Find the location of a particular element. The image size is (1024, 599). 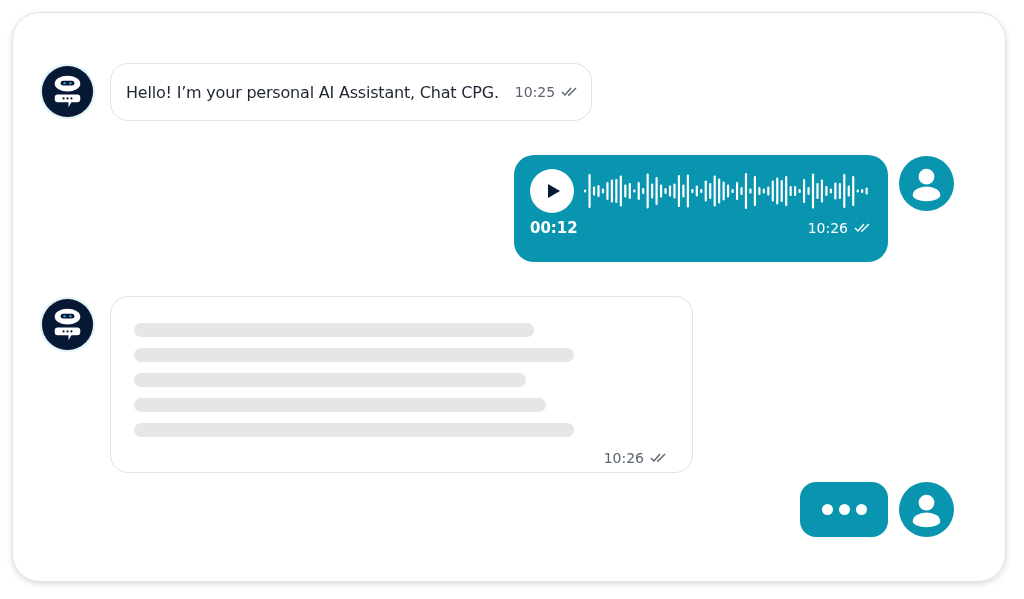

play-button is located at coordinates (552, 191).